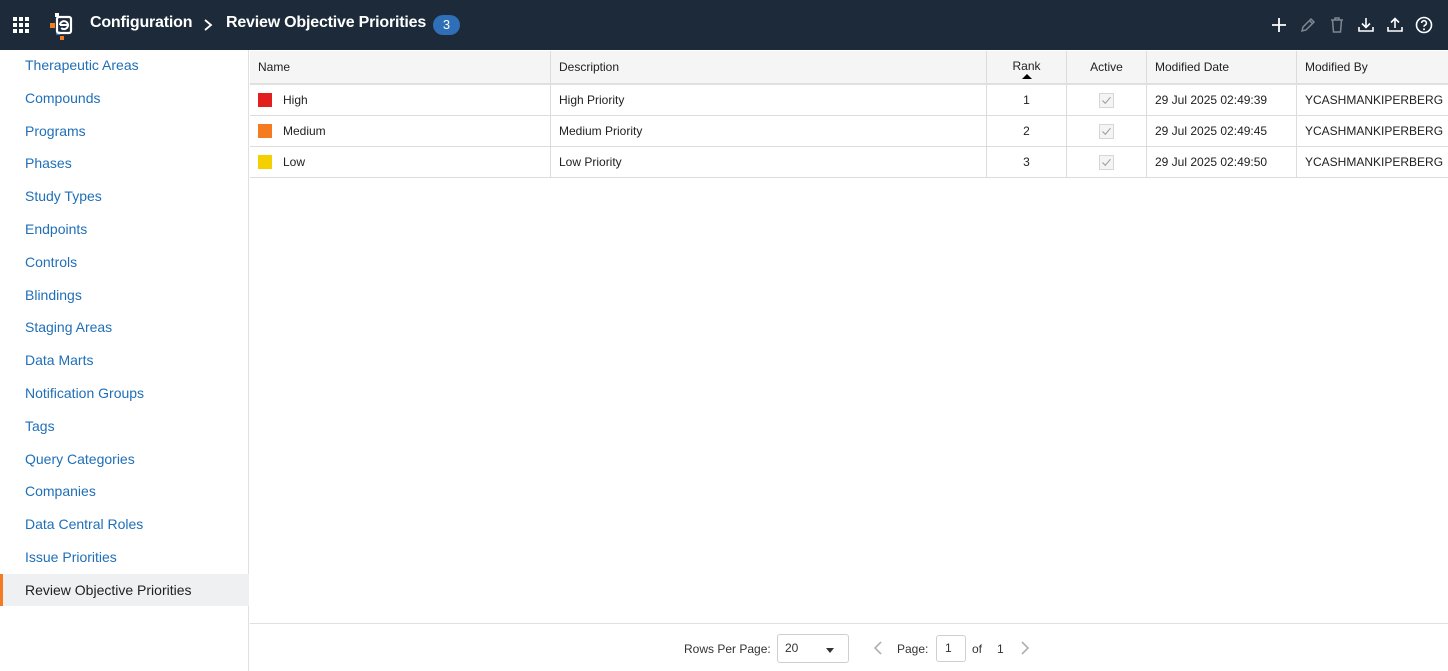 This screenshot has width=1448, height=671. Describe the element at coordinates (124, 426) in the screenshot. I see `sidebar-item-tags: Tags` at that location.